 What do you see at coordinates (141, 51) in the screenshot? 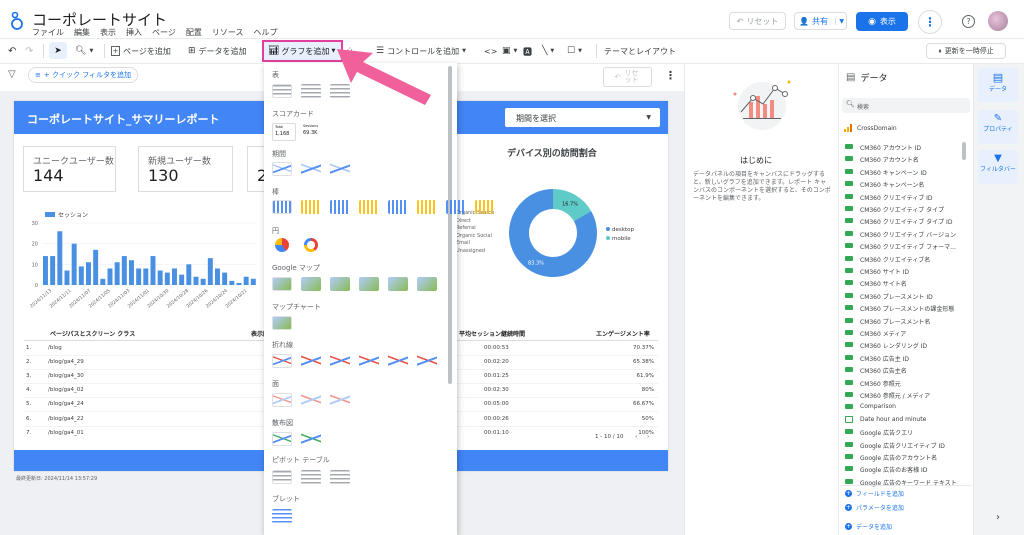
I see `add-page-button: + ページを追加` at bounding box center [141, 51].